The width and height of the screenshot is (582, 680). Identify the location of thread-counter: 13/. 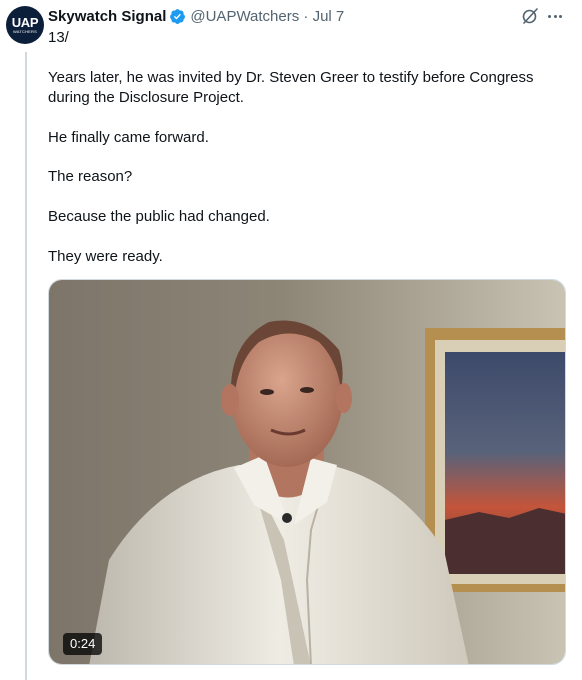
(58, 37).